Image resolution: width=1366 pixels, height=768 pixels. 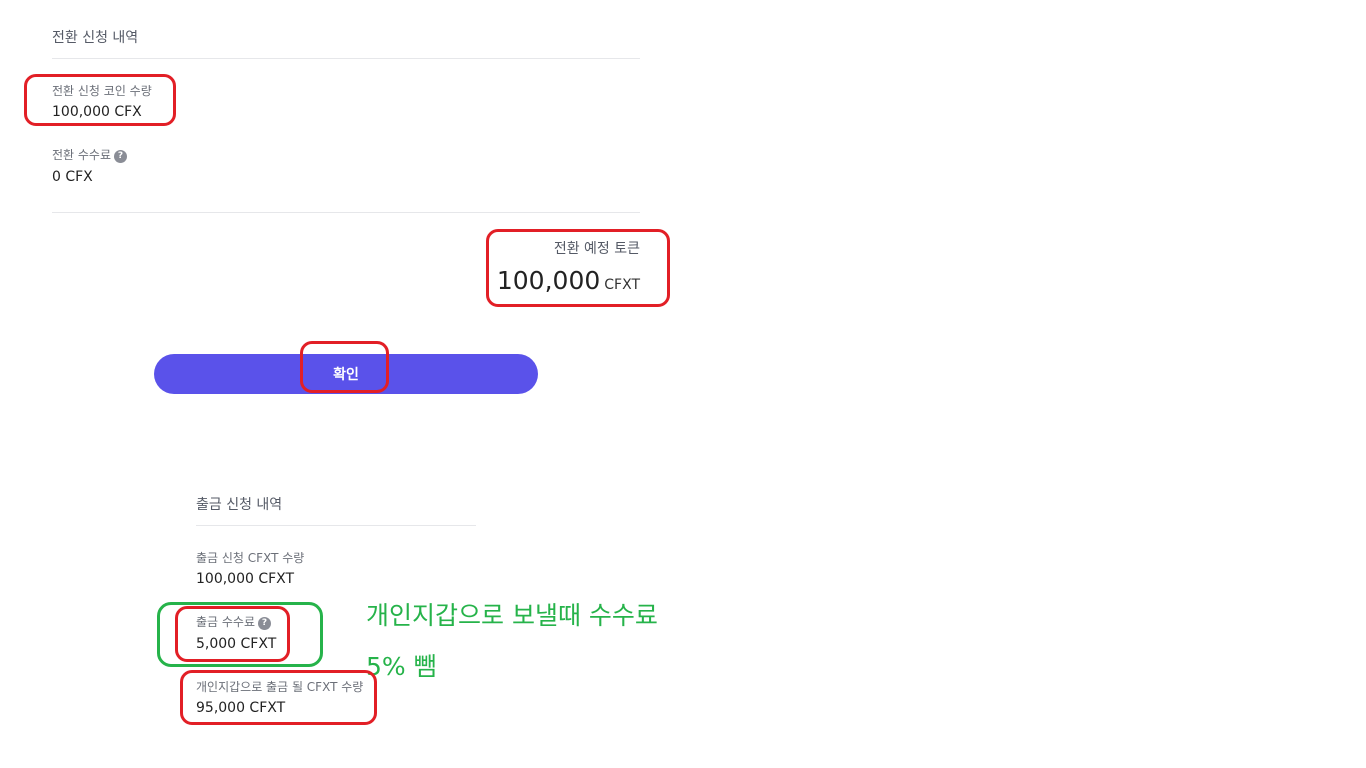 I want to click on withdrawal-section-title: 출금 신청 내역, so click(x=239, y=505).